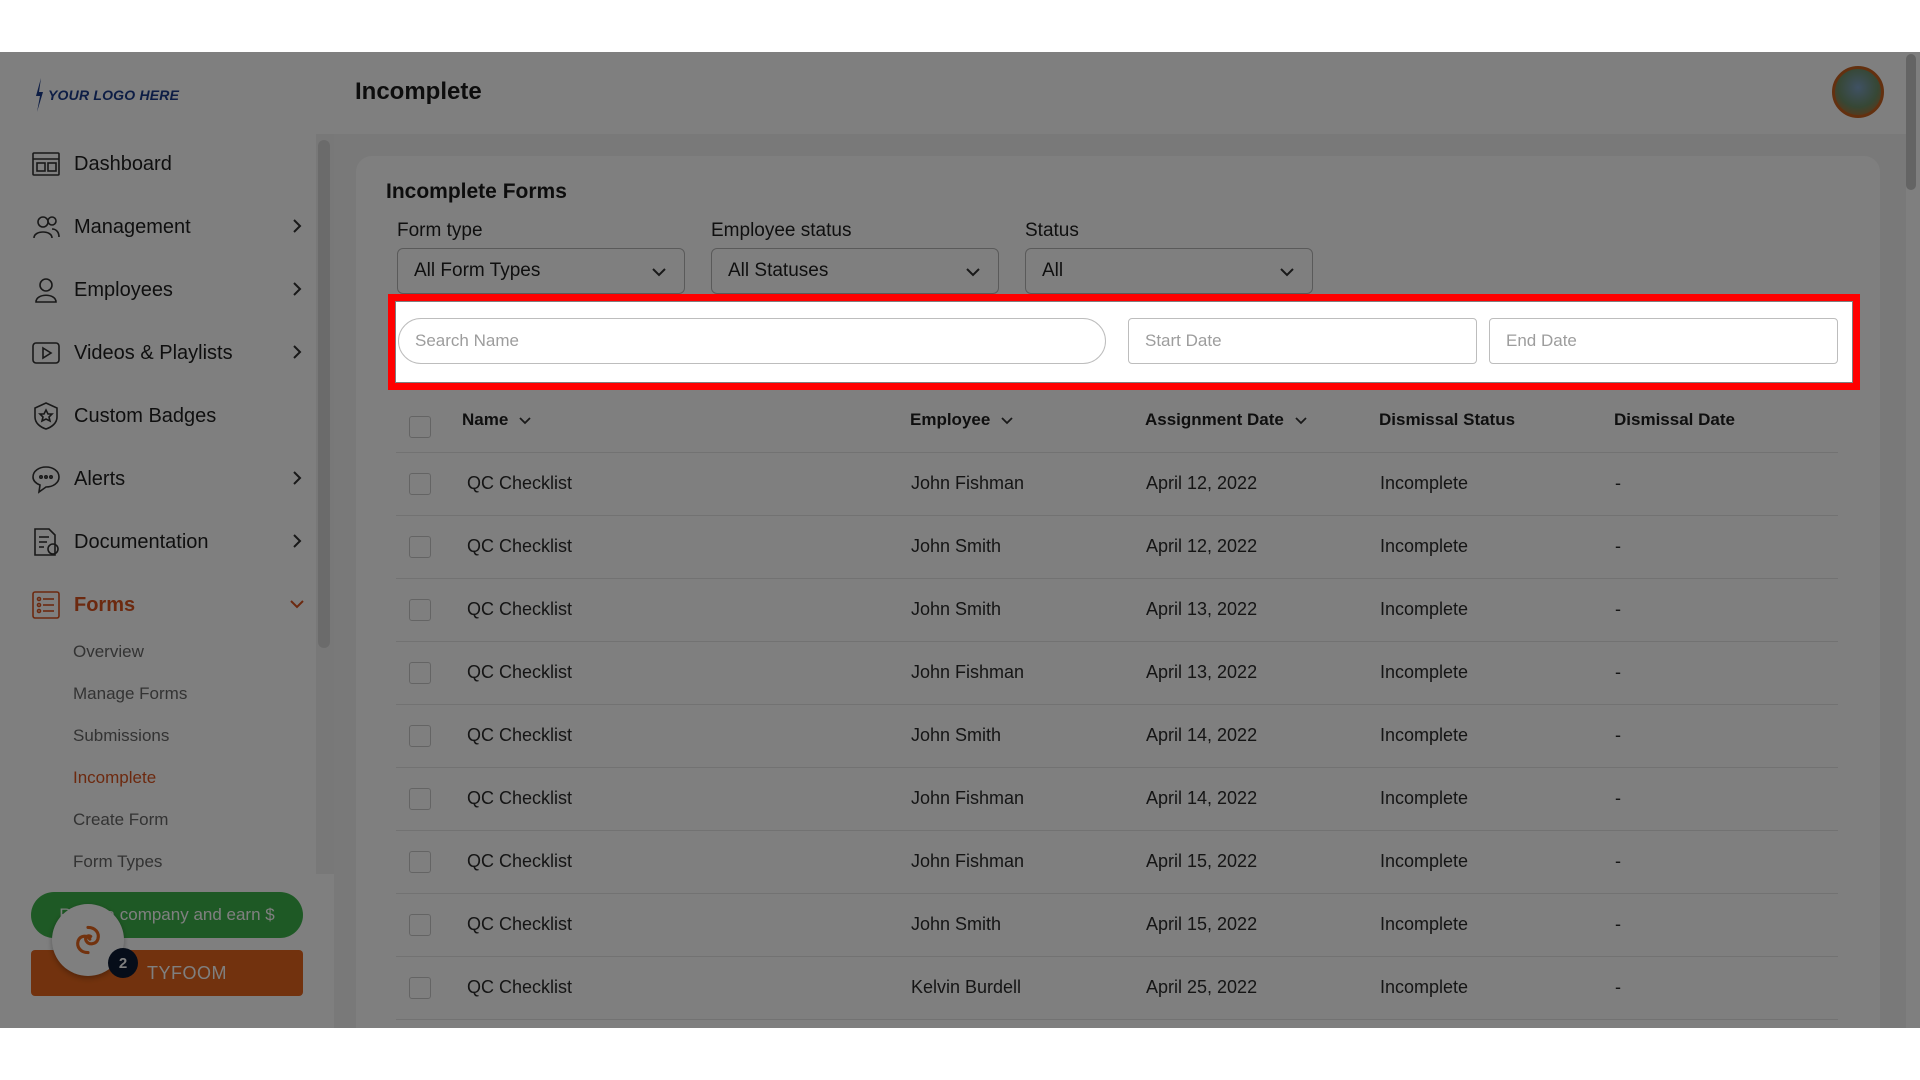  I want to click on search-name-input, so click(752, 341).